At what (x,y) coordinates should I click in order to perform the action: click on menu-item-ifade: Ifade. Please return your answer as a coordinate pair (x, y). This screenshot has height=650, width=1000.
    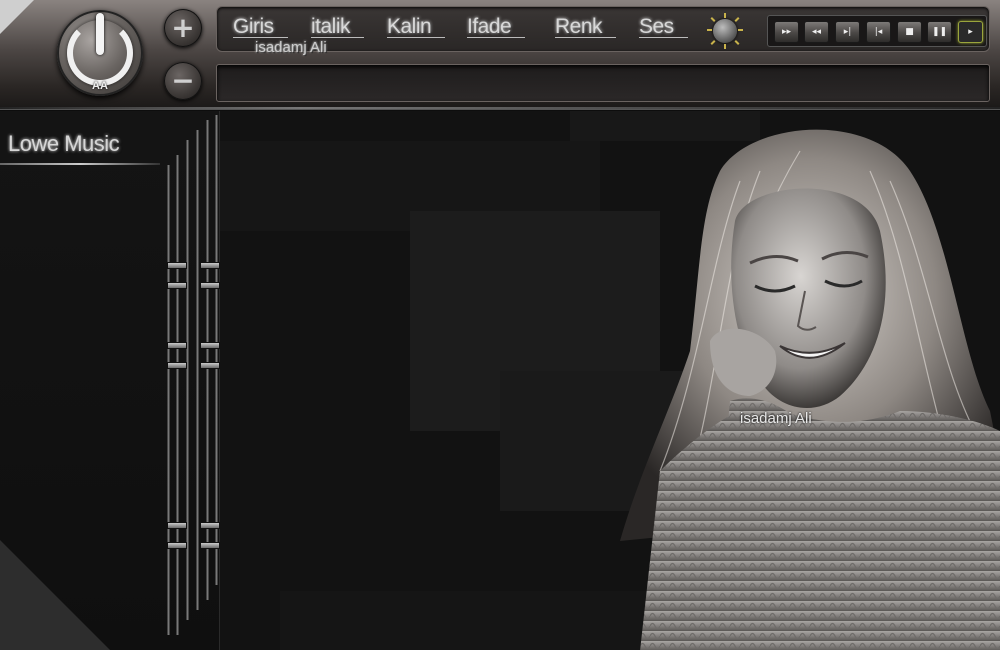
    Looking at the image, I should click on (496, 27).